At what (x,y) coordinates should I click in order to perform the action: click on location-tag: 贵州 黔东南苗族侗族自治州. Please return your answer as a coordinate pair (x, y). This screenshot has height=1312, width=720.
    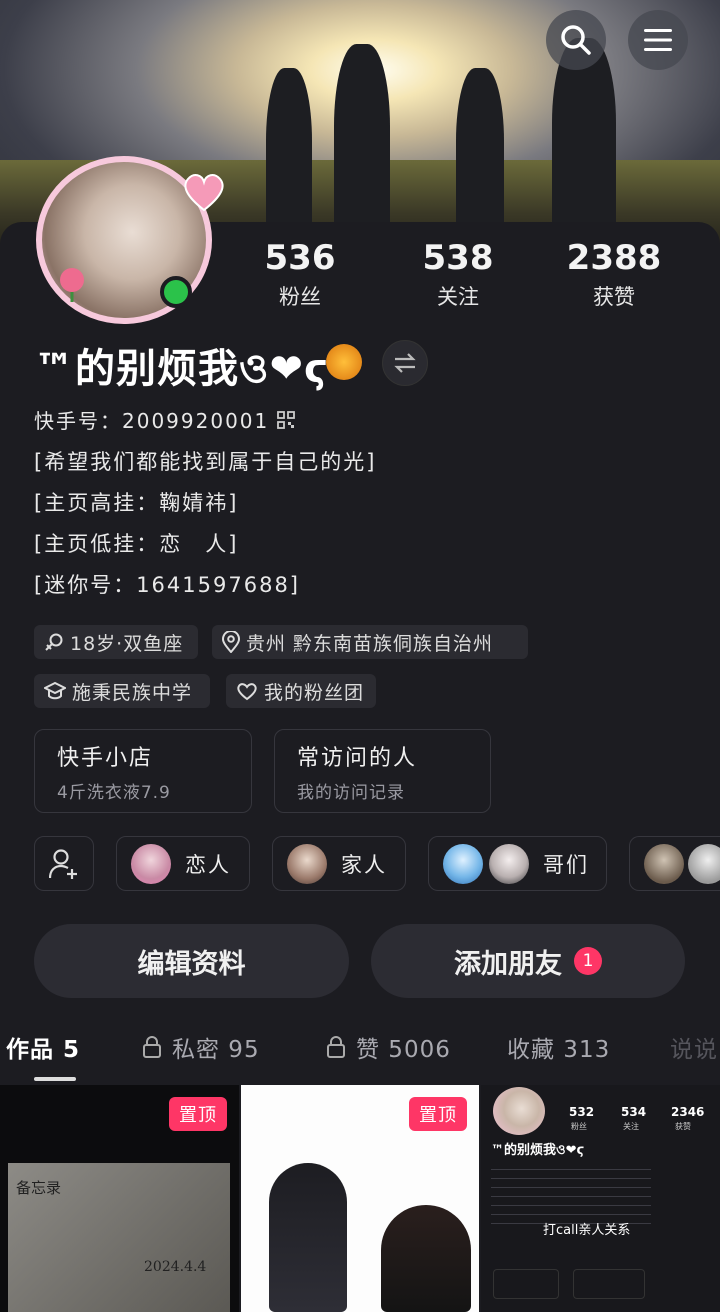
    Looking at the image, I should click on (370, 642).